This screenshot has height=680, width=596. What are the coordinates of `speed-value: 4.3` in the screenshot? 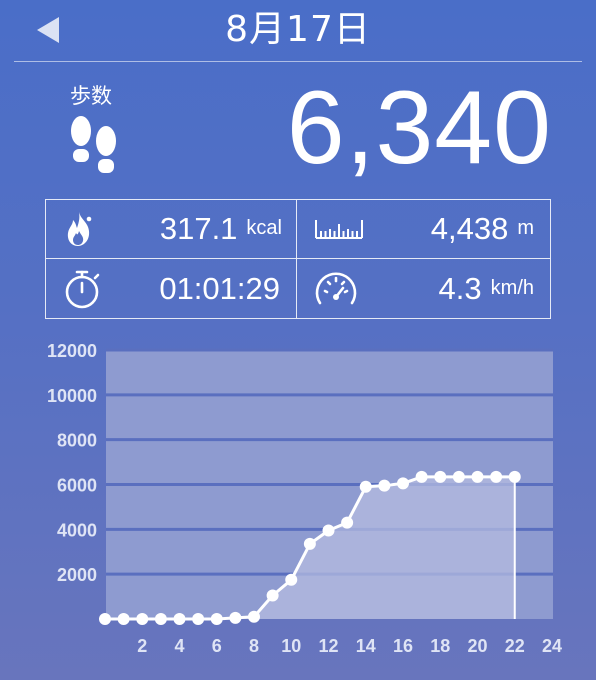 It's located at (460, 288).